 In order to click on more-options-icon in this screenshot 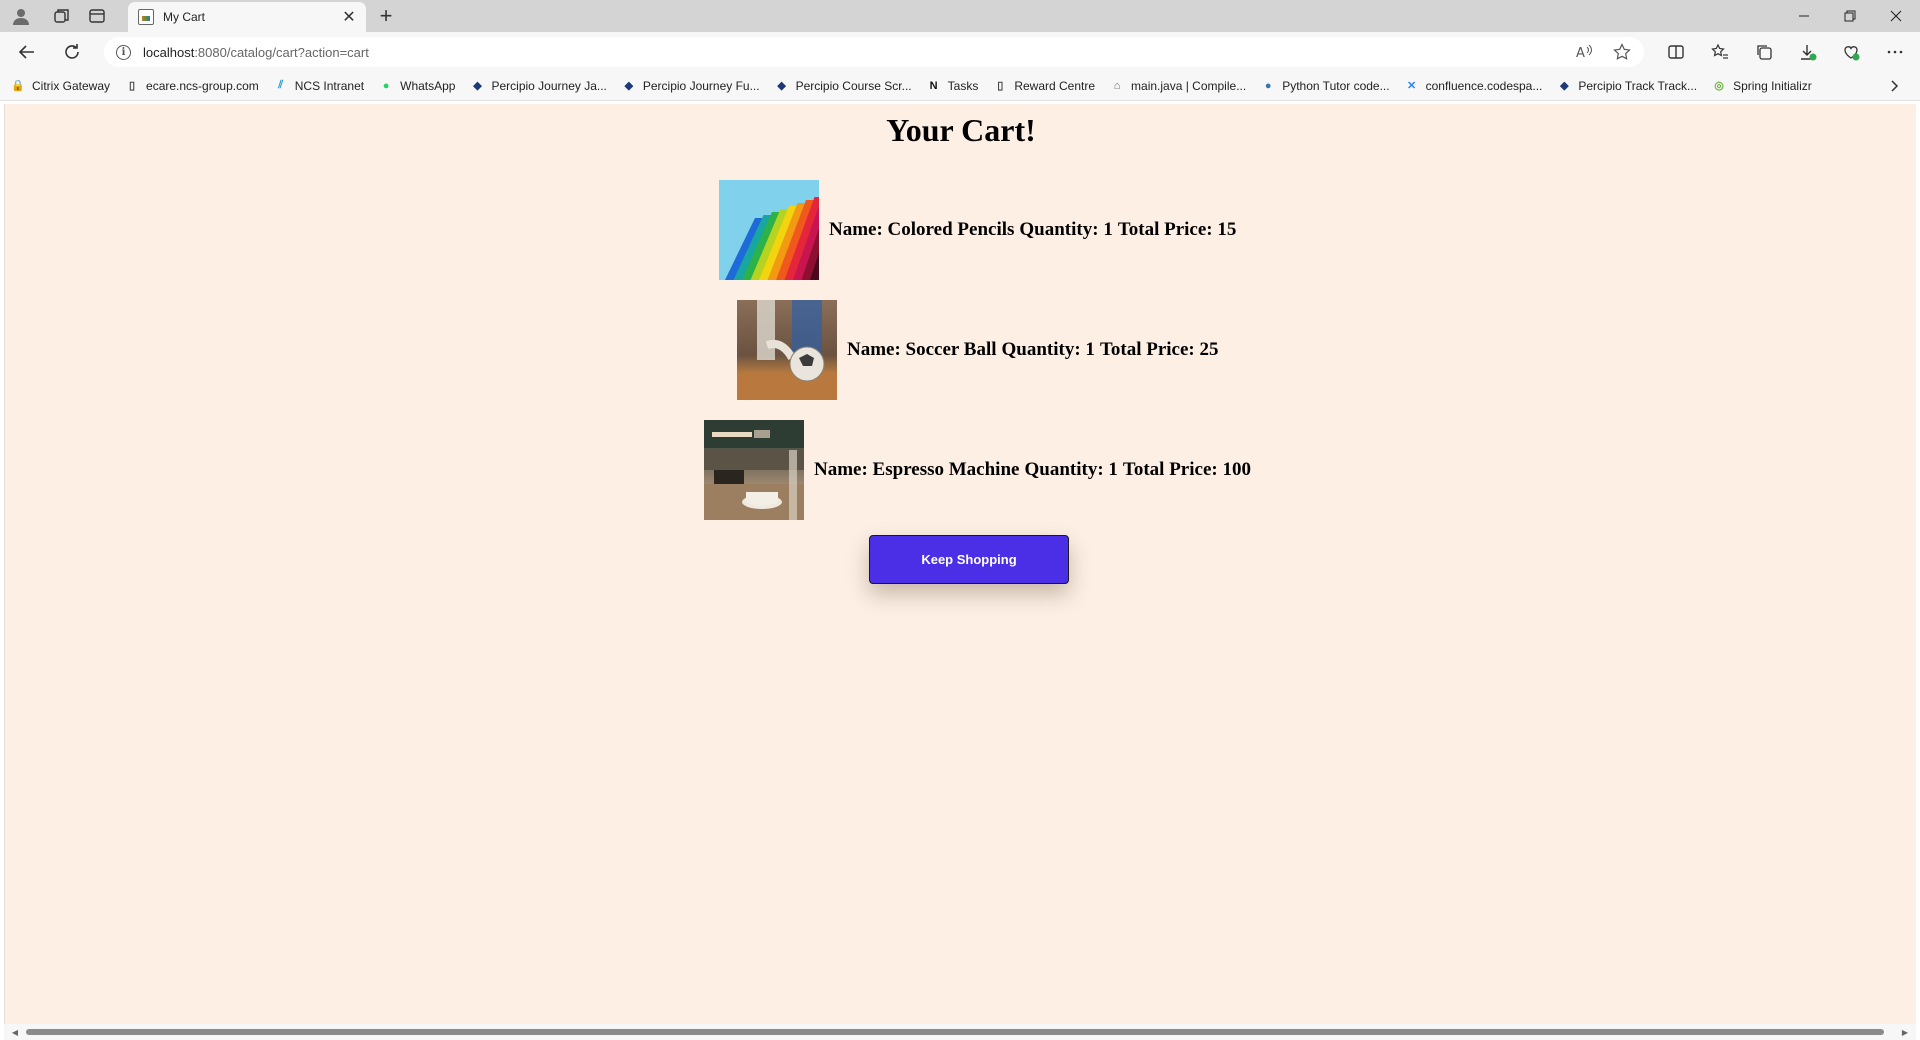, I will do `click(1895, 52)`.